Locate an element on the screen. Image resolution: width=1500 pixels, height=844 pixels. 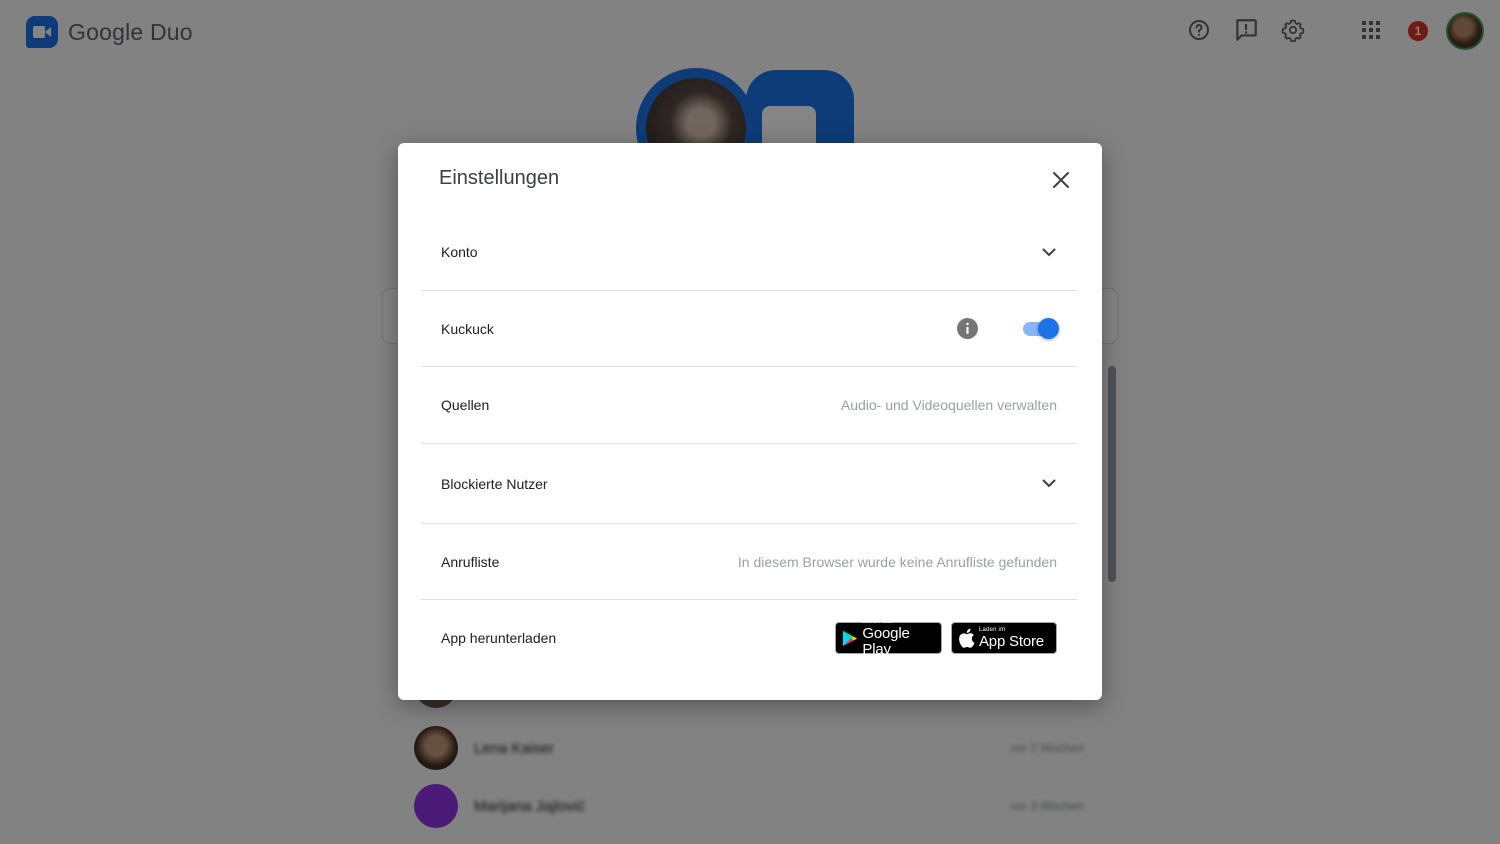
close-button is located at coordinates (1061, 180).